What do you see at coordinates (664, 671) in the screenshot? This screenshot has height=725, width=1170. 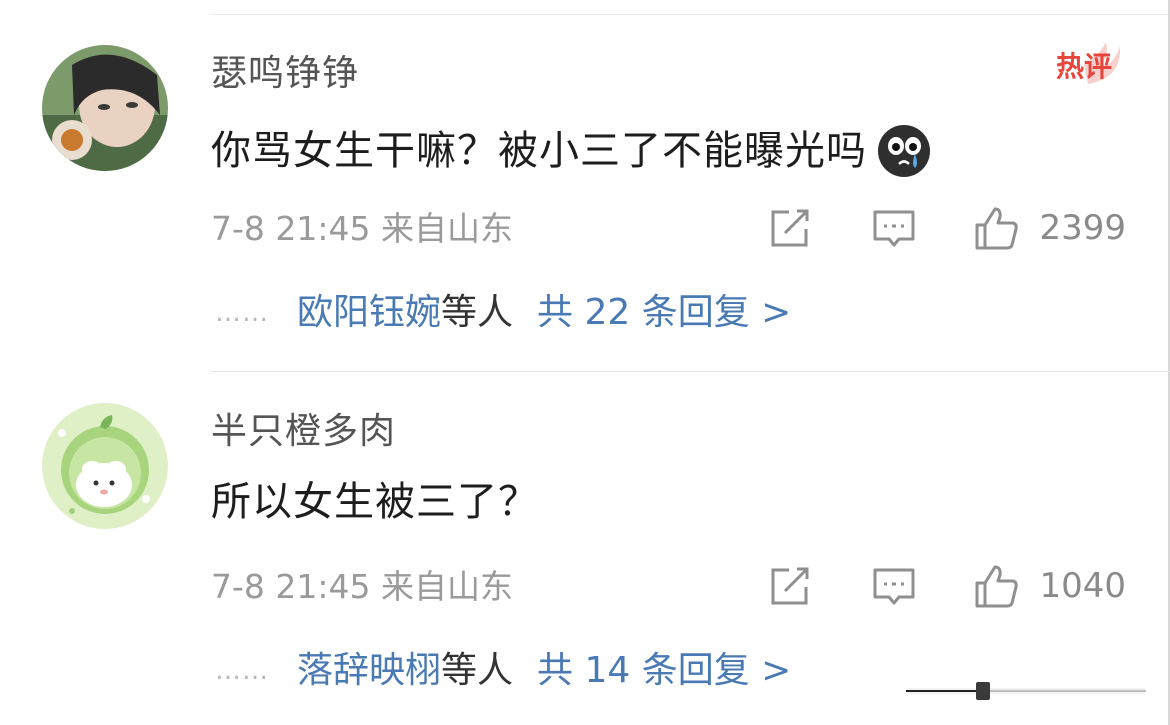 I see `reply-count-link: 共 14 条回复 >` at bounding box center [664, 671].